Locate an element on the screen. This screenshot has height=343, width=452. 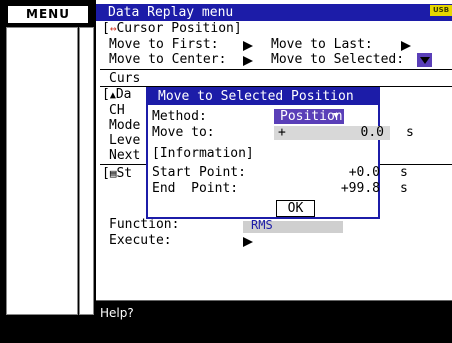
move-to-value: 0.0 is located at coordinates (372, 132).